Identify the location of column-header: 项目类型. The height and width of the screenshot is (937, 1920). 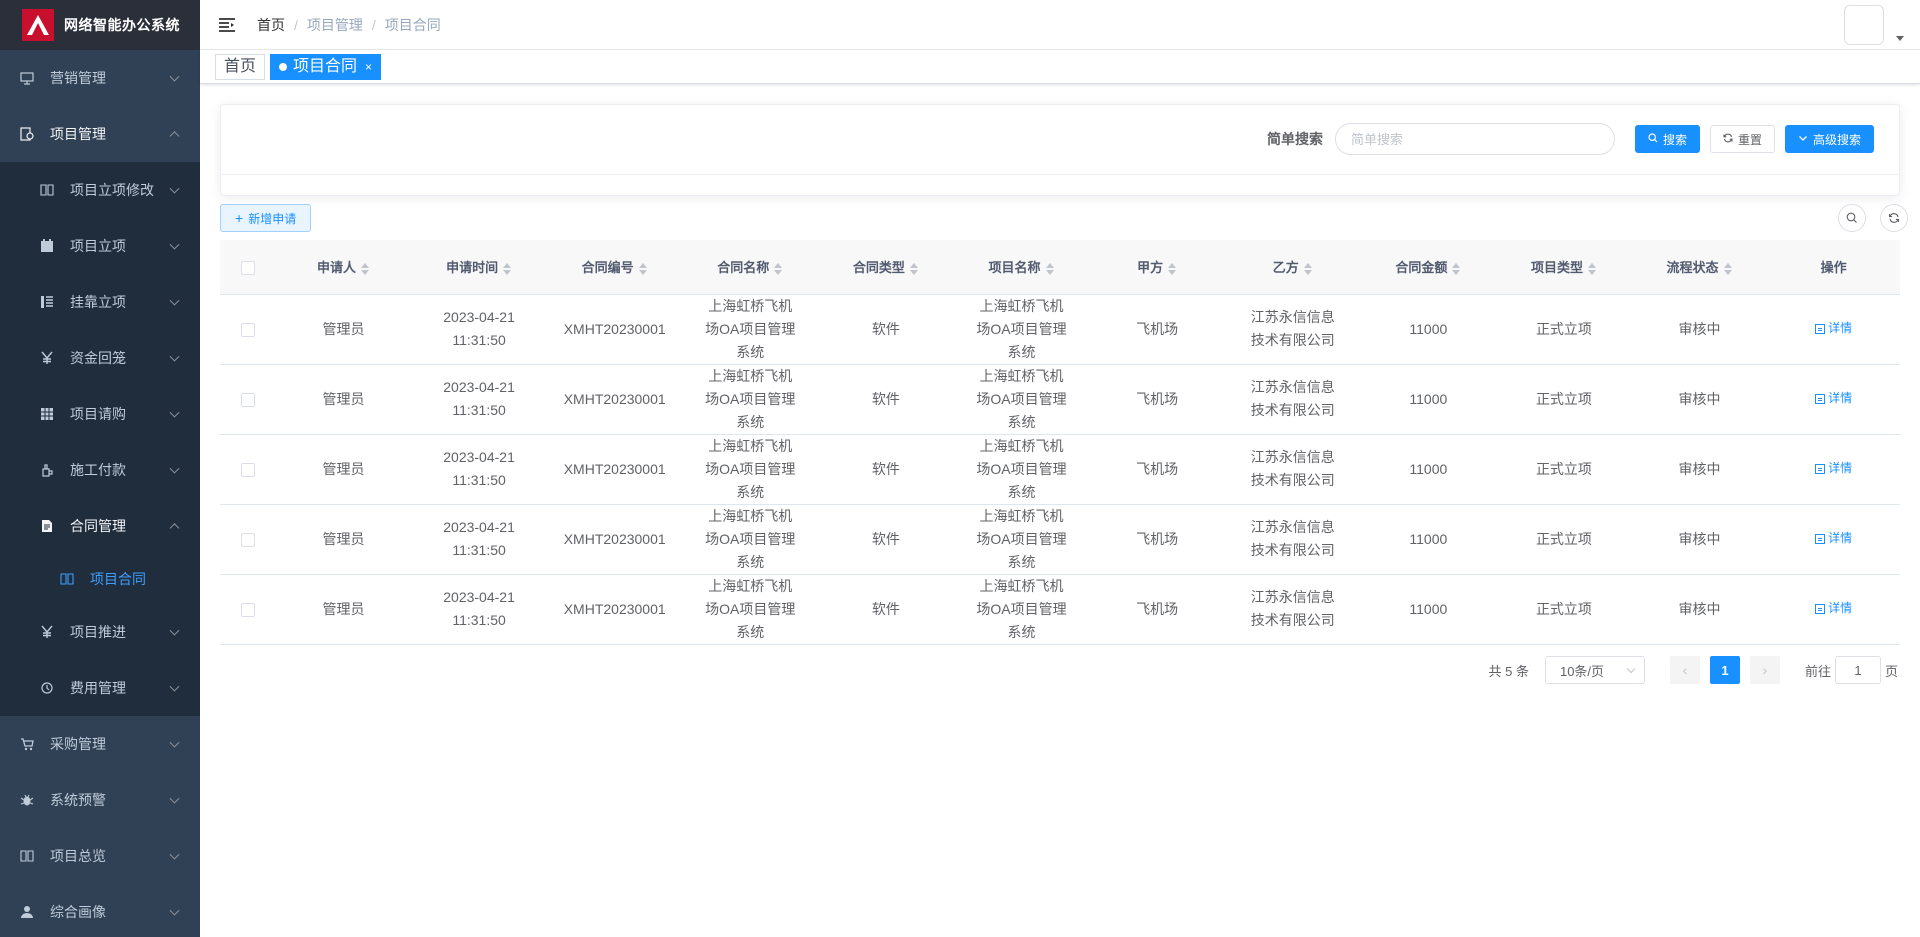
(1564, 267).